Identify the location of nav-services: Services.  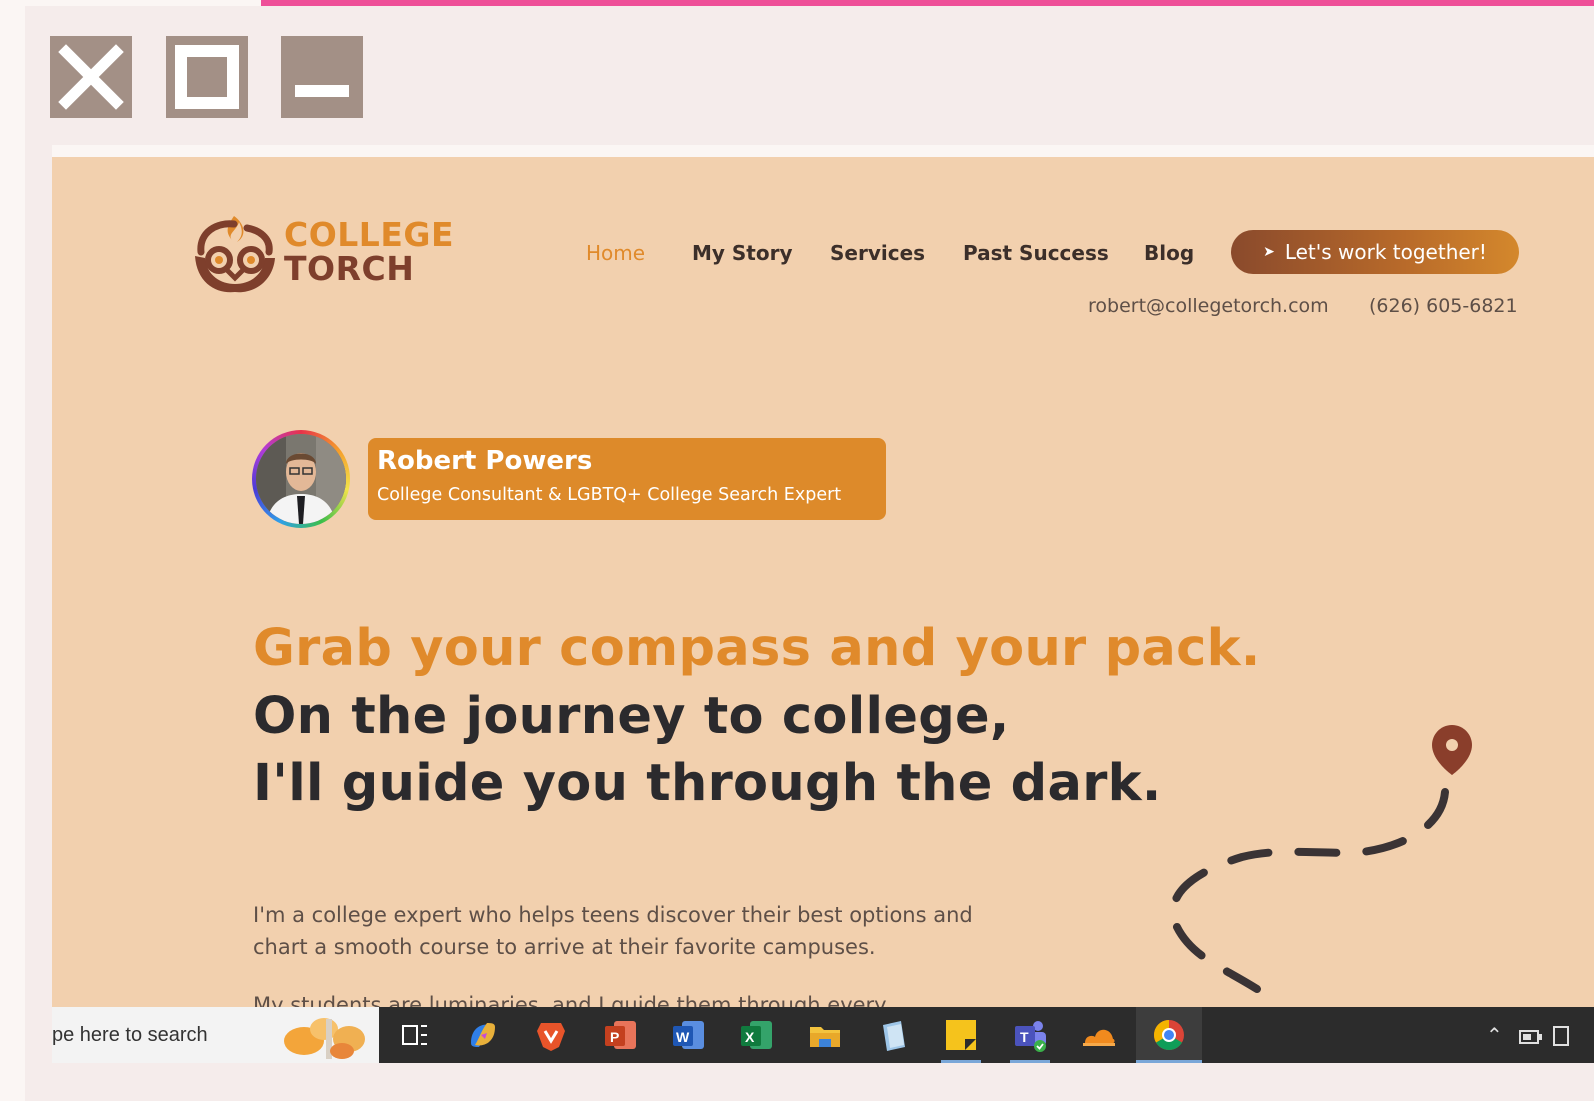
(877, 253).